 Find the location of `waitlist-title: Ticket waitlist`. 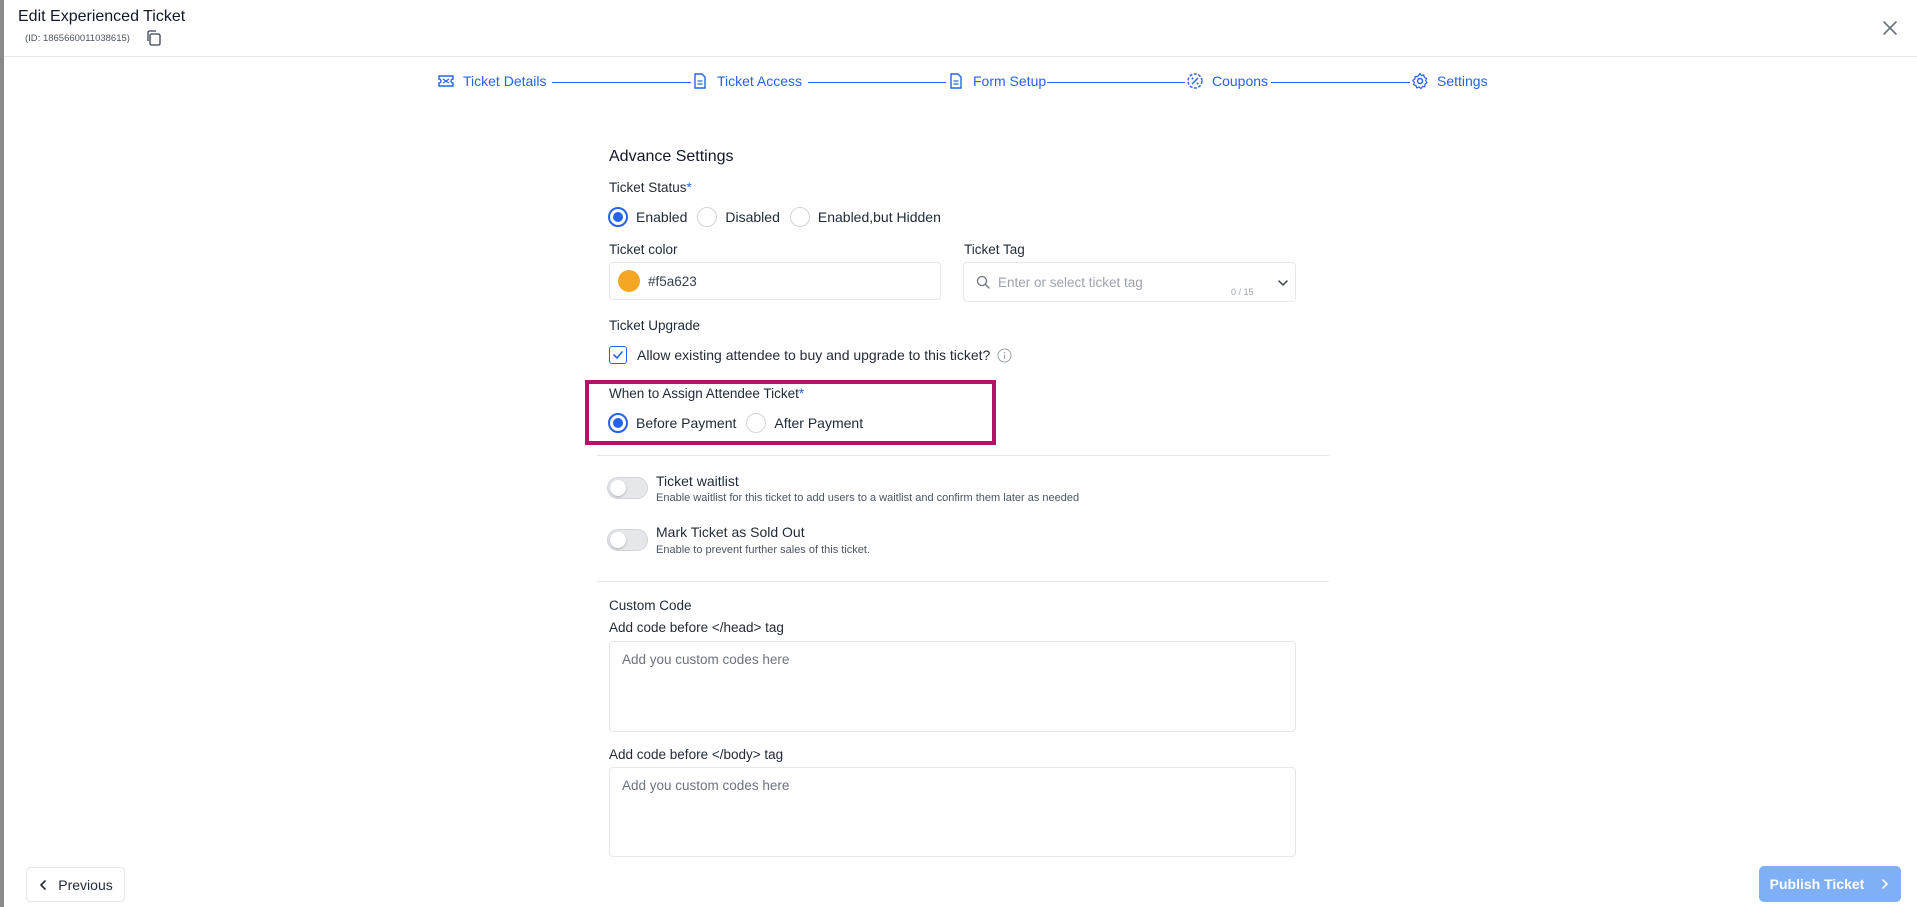

waitlist-title: Ticket waitlist is located at coordinates (697, 481).